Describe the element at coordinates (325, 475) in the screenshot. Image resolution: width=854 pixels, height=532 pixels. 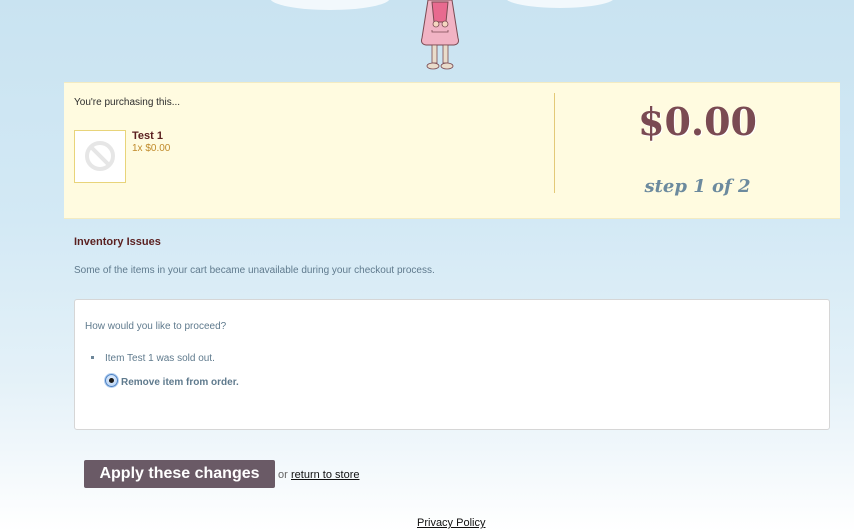
I see `return-to-store-link: return to store` at that location.